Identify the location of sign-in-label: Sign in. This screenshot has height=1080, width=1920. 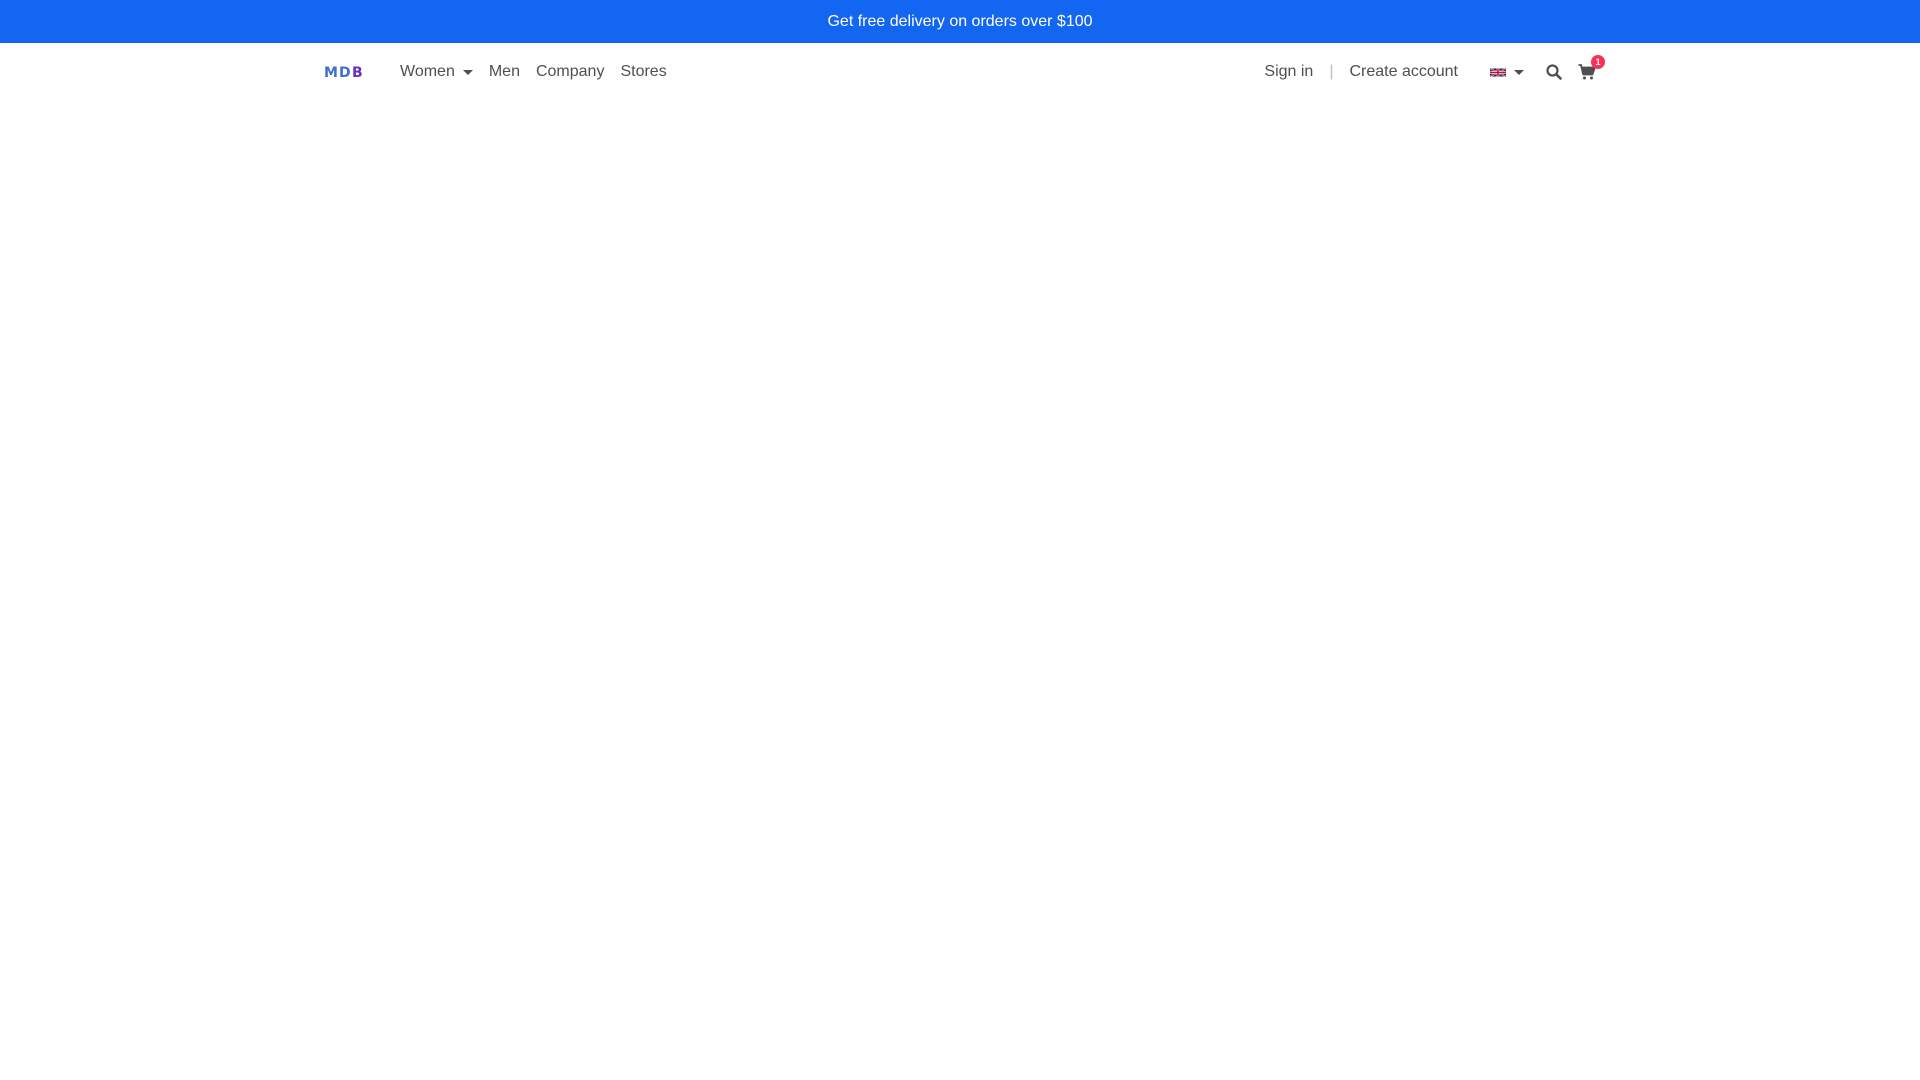
(1289, 71).